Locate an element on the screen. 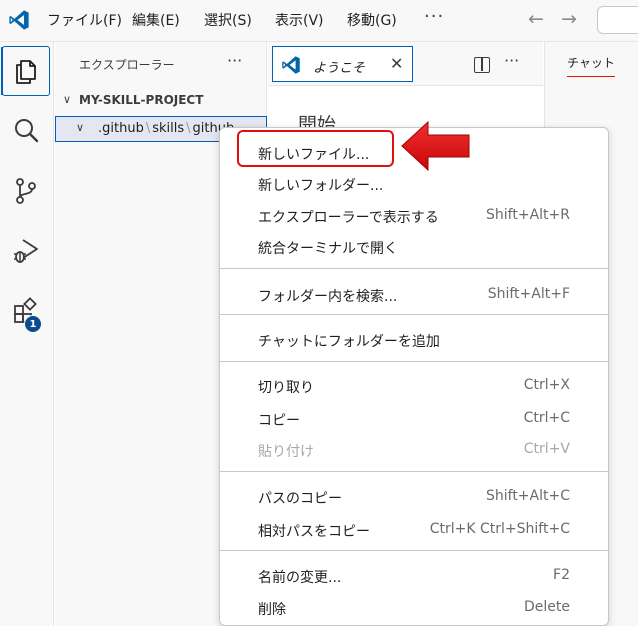  menu-item-shortcut: Ctrl+X is located at coordinates (546, 385).